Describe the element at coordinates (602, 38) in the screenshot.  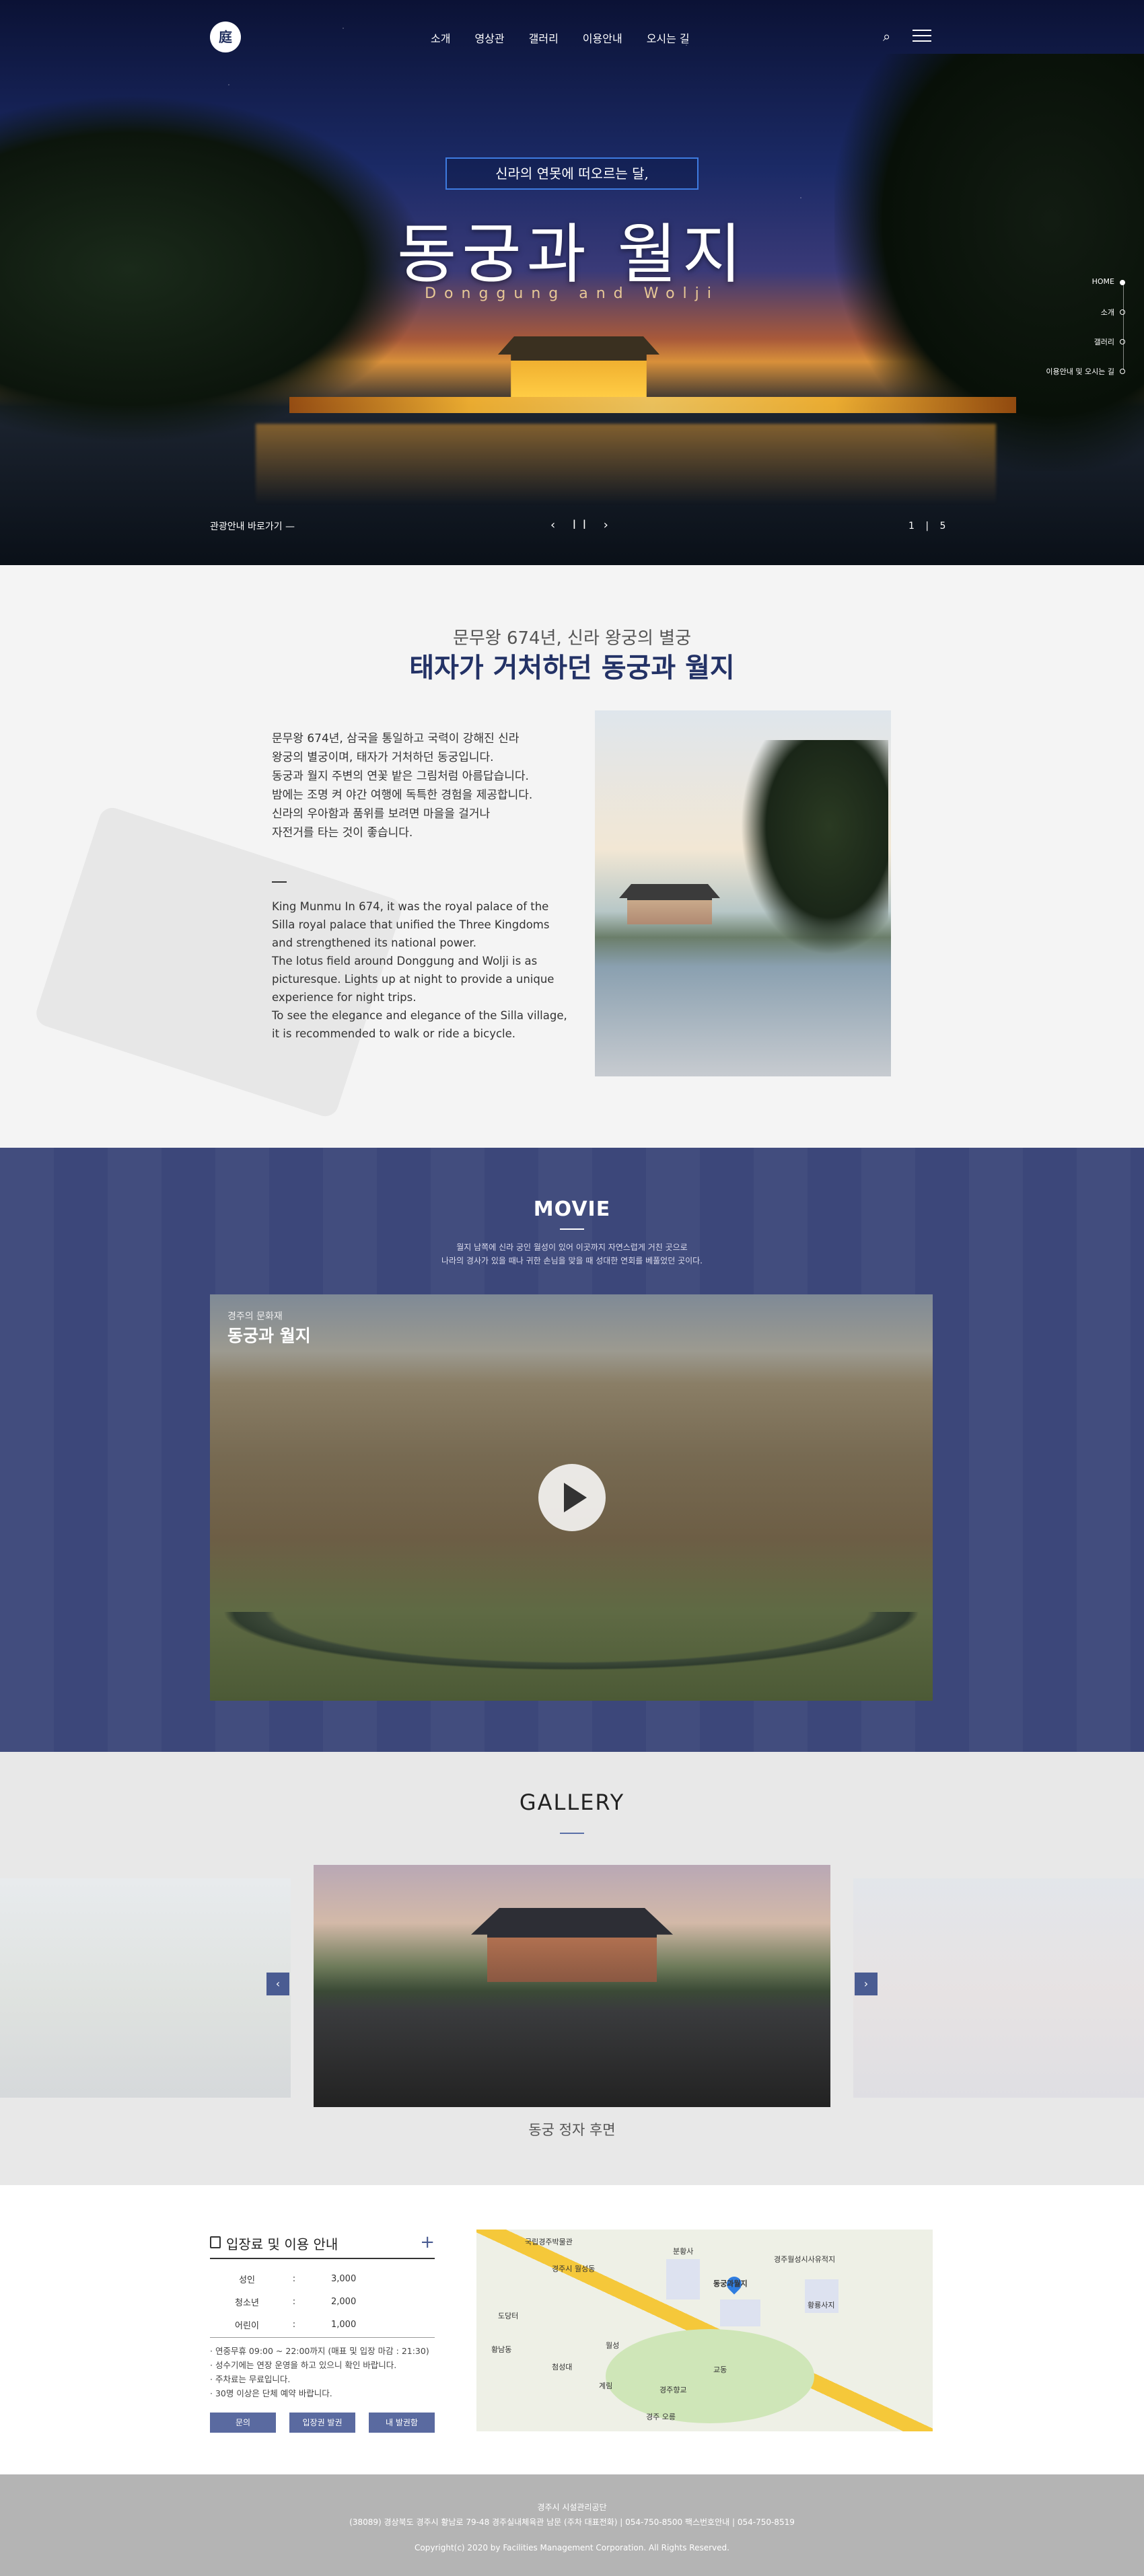
I see `menu-item-info: 이용안내` at that location.